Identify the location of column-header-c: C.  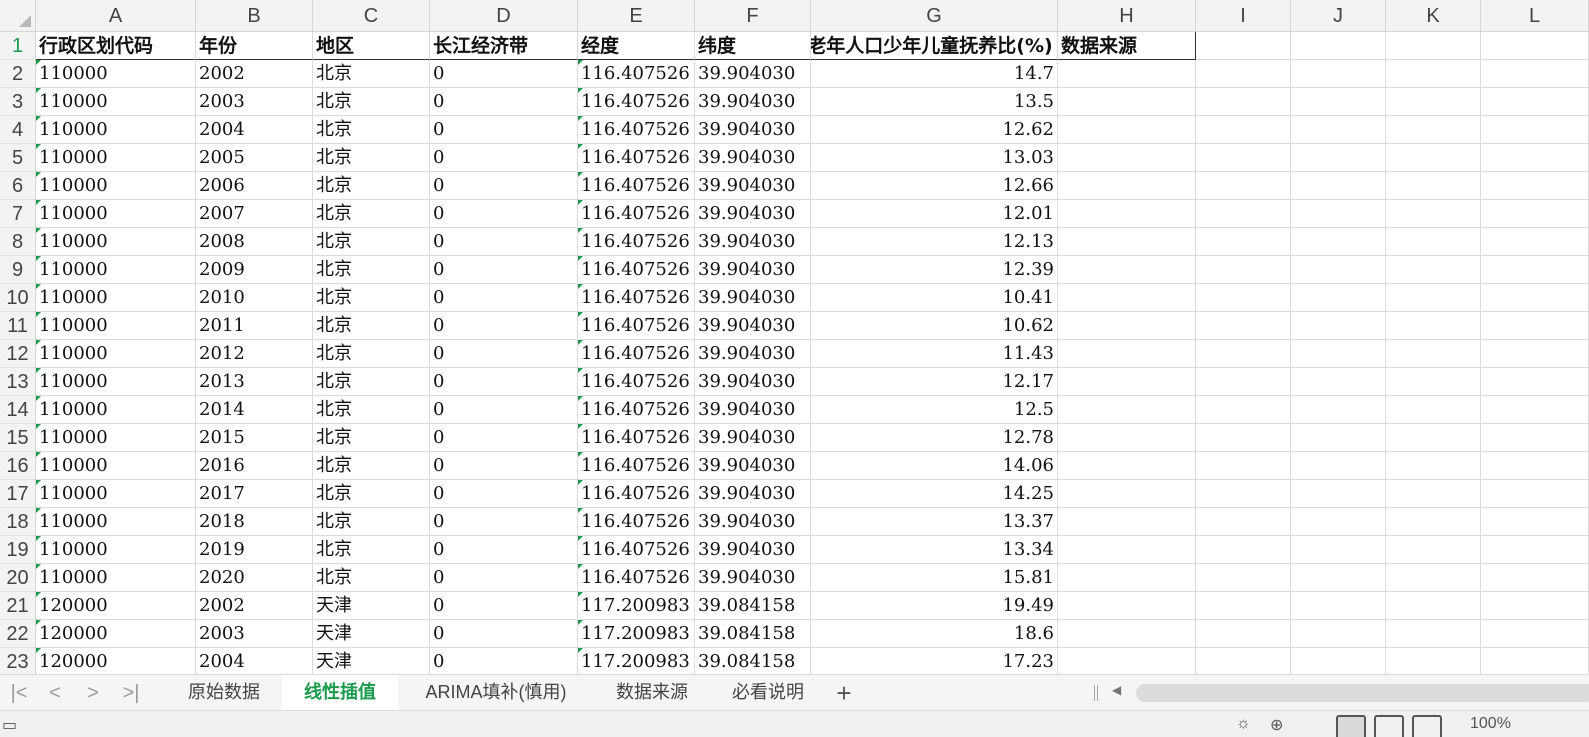
(371, 16).